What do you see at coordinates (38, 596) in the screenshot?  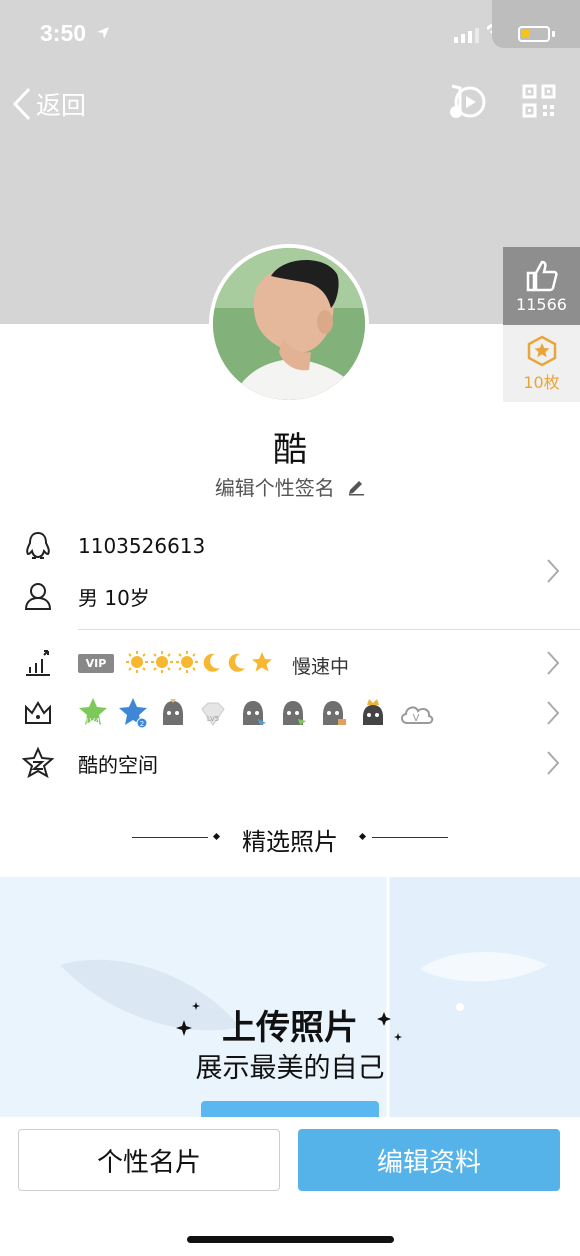 I see `person-icon` at bounding box center [38, 596].